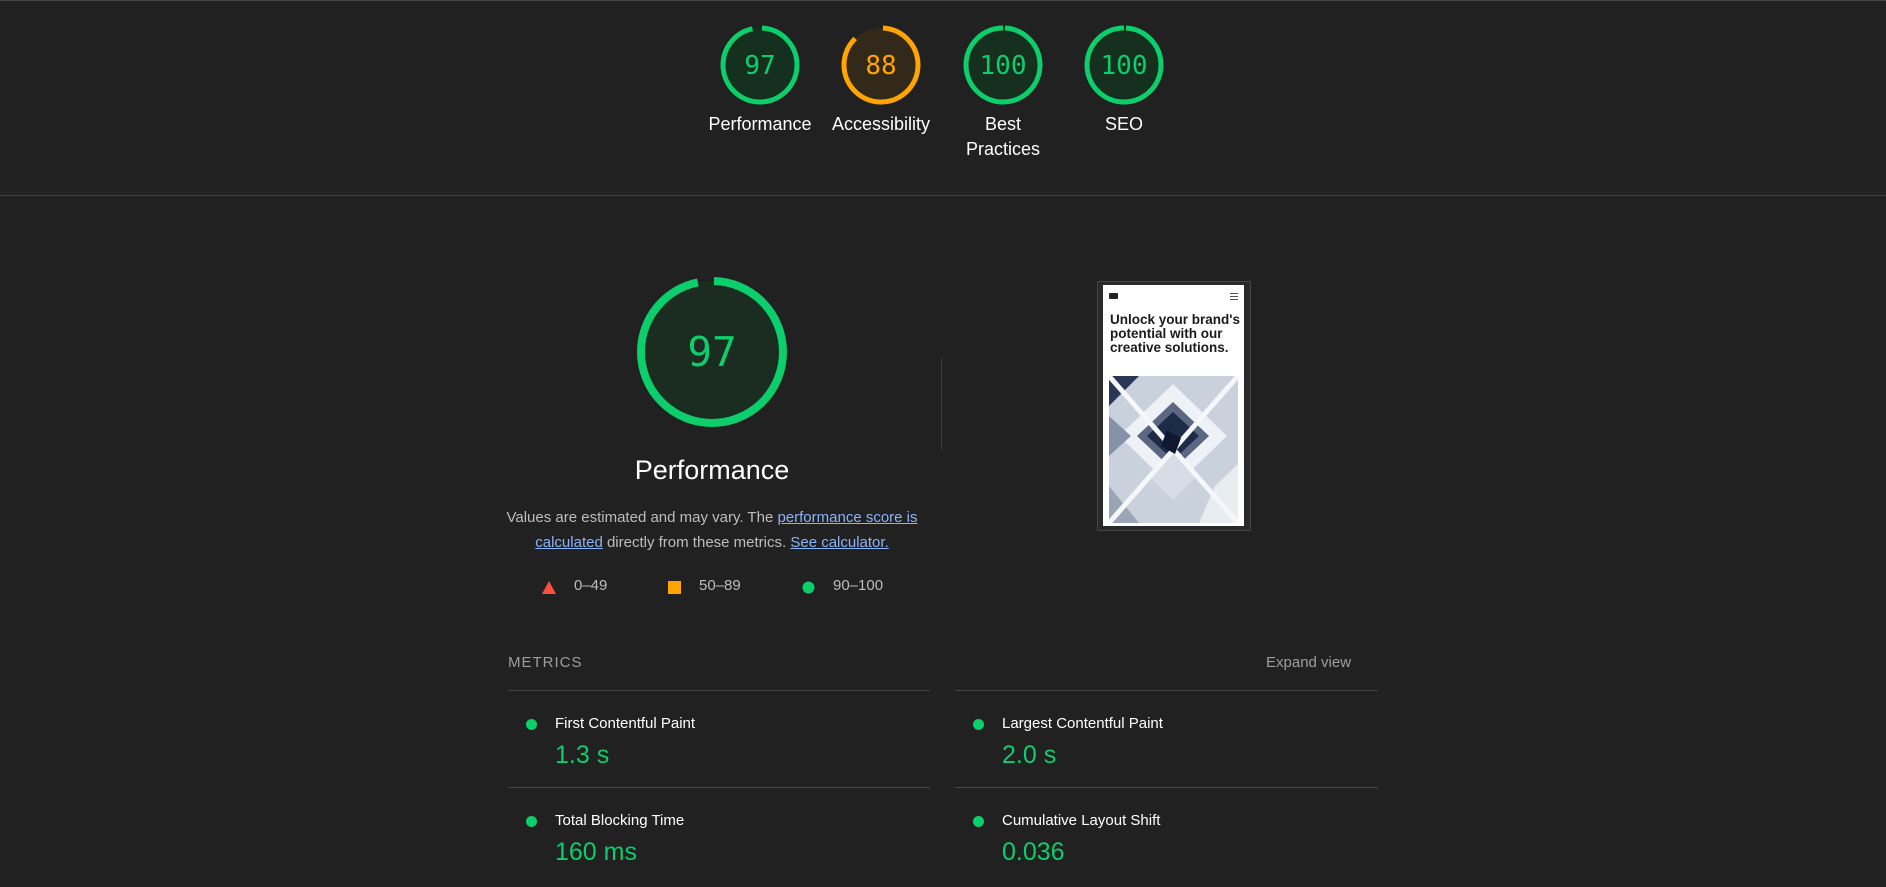 The width and height of the screenshot is (1886, 887). Describe the element at coordinates (642, 517) in the screenshot. I see `desc-text-1: Values are estimated and may vary. The` at that location.